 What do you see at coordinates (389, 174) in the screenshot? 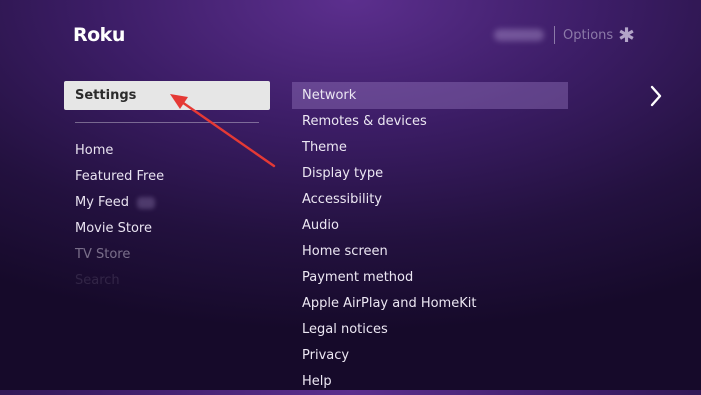
I see `settings-item-display-type: Display type` at bounding box center [389, 174].